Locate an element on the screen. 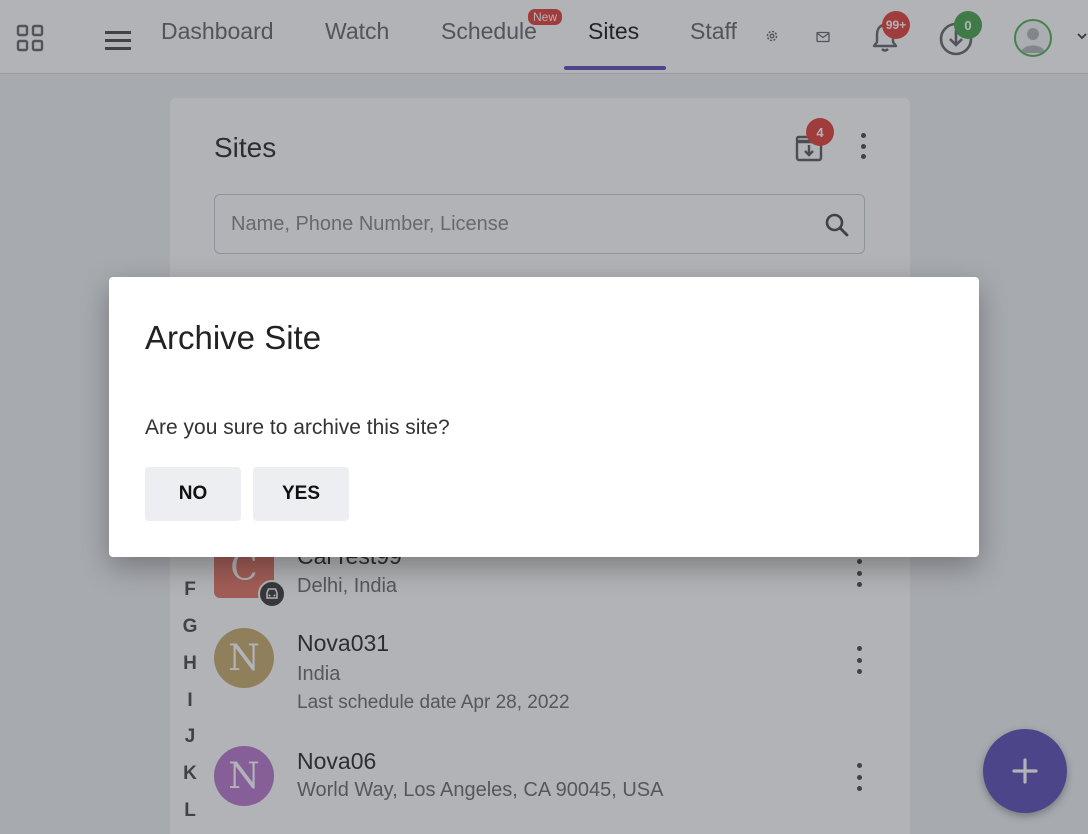 Image resolution: width=1088 pixels, height=834 pixels. no-button: NO is located at coordinates (193, 494).